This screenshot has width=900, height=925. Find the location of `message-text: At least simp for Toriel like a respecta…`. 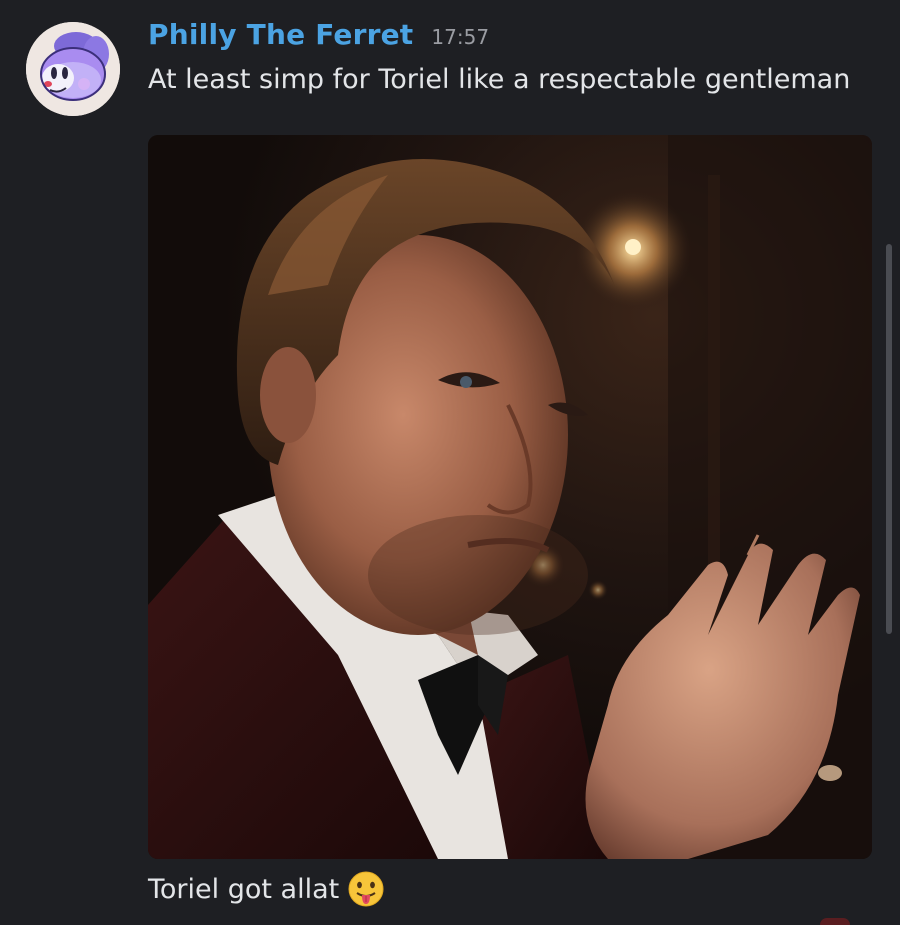

message-text: At least simp for Toriel like a respecta… is located at coordinates (499, 79).